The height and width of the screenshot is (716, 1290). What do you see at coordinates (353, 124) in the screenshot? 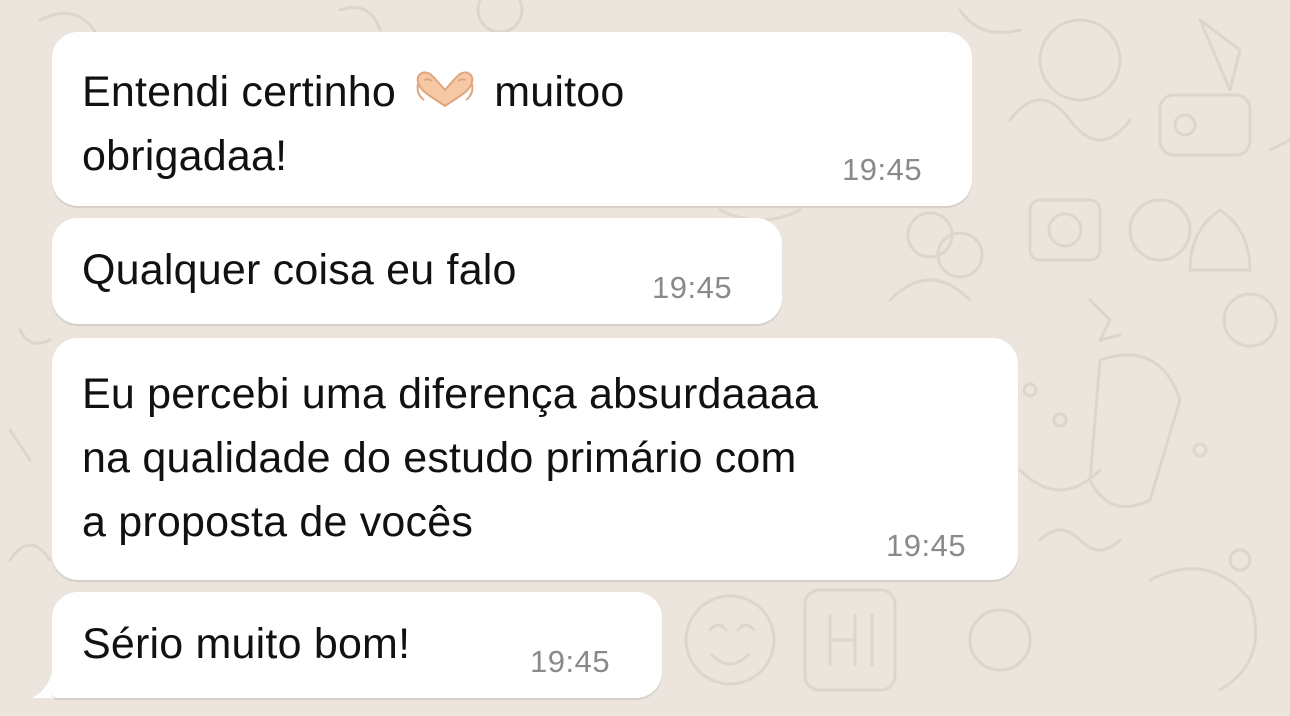
I see `message-text: Entendi certinho muitoo obrigadaa!` at bounding box center [353, 124].